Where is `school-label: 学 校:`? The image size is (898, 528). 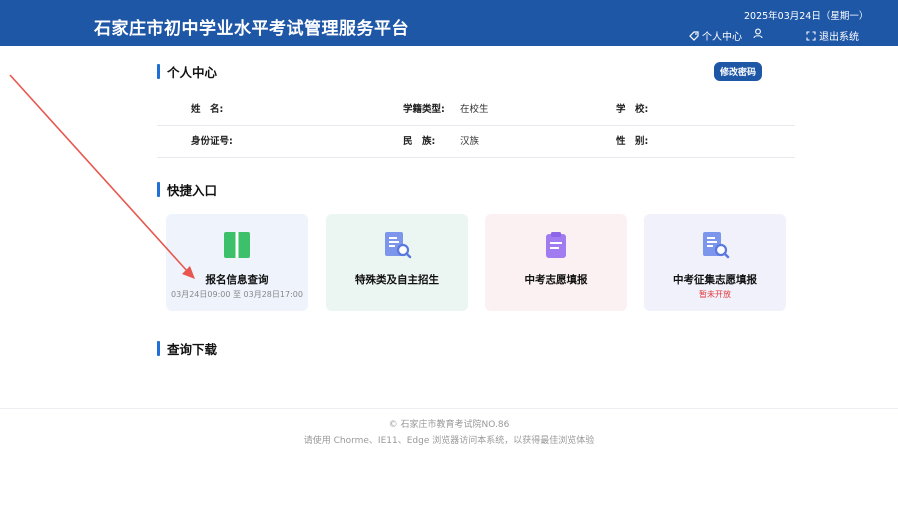
school-label: 学 校: is located at coordinates (632, 109).